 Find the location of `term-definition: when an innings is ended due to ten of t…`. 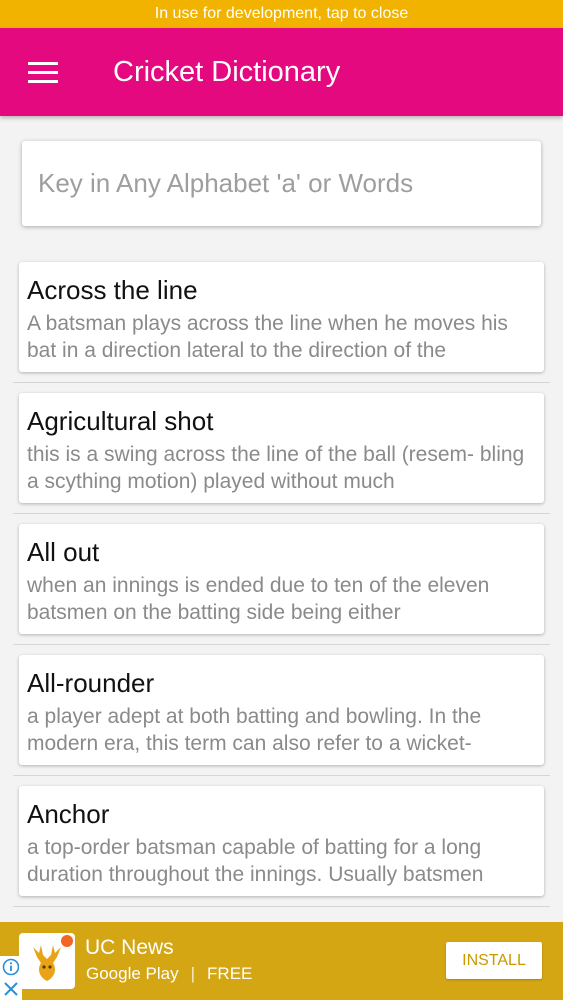

term-definition: when an innings is ended due to ten of t… is located at coordinates (258, 599).